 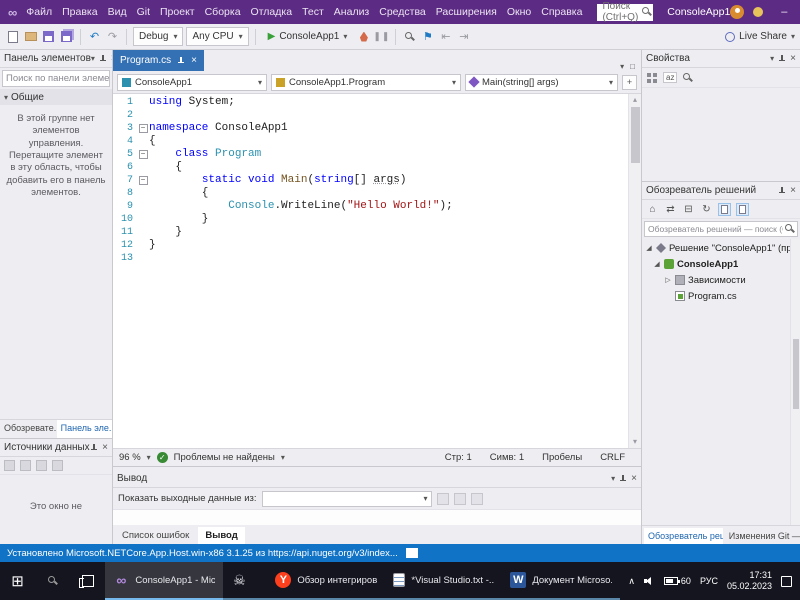 I want to click on code-line: 13, so click(x=370, y=258).